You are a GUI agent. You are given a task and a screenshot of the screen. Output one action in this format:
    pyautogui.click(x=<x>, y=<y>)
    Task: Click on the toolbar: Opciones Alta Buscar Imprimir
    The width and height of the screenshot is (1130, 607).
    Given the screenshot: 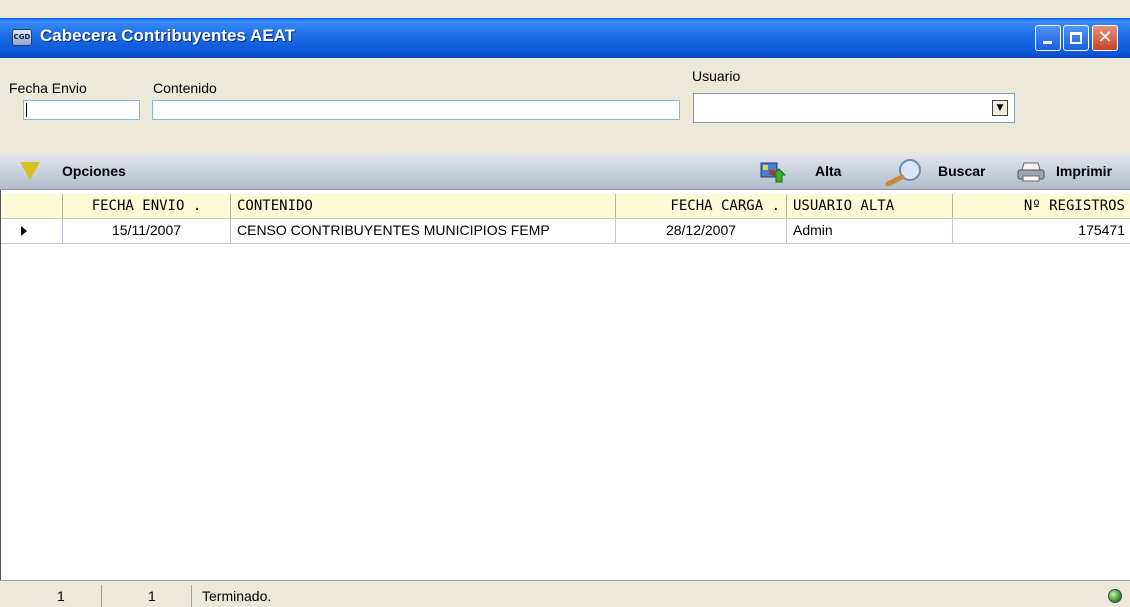 What is the action you would take?
    pyautogui.click(x=565, y=172)
    